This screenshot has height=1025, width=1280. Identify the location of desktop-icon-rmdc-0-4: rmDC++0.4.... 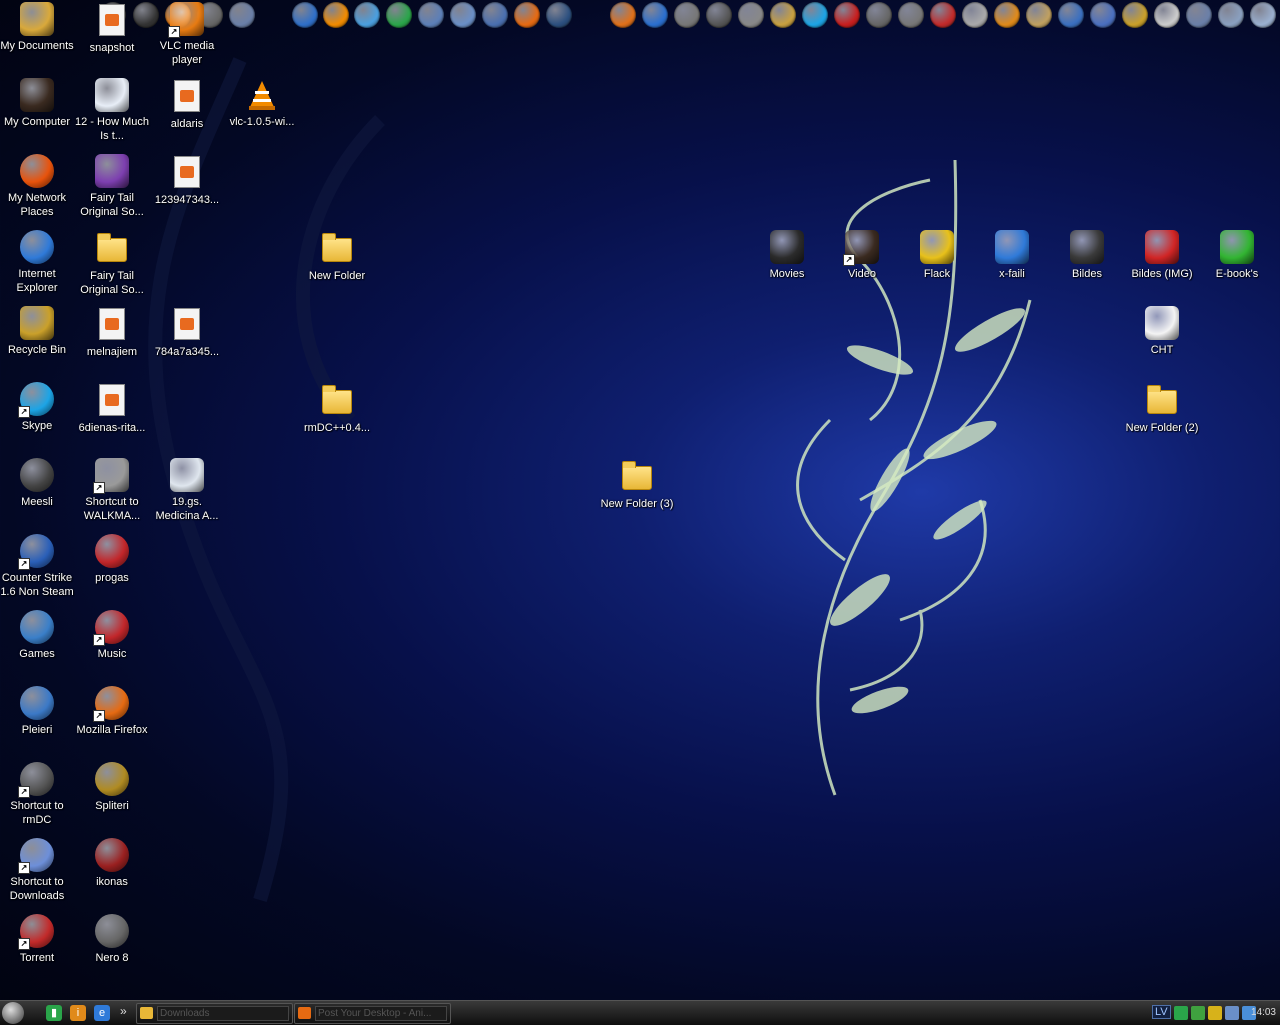
(337, 408).